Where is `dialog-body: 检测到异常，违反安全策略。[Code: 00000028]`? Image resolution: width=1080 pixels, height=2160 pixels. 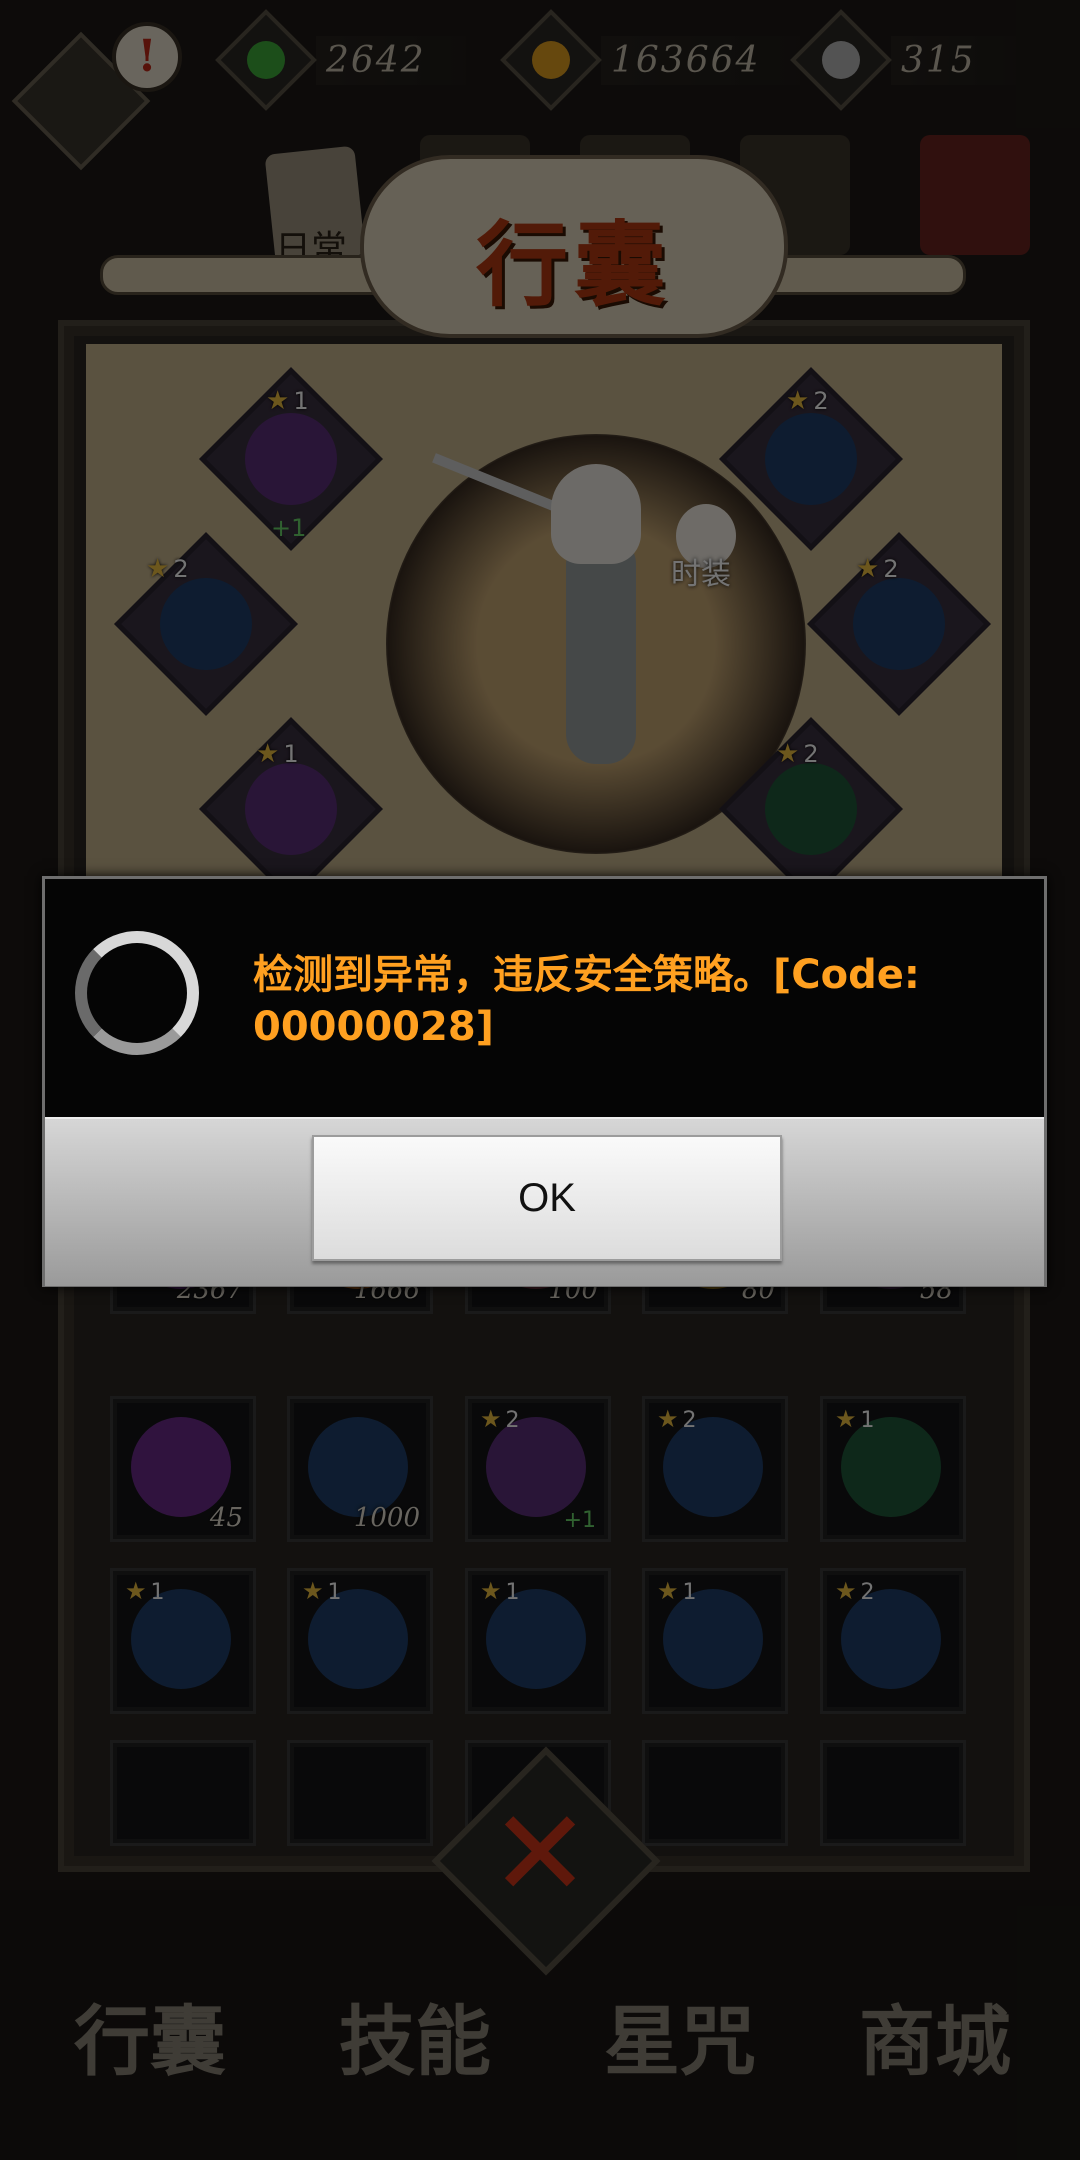
dialog-body: 检测到异常，违反安全策略。[Code: 00000028] is located at coordinates (544, 998).